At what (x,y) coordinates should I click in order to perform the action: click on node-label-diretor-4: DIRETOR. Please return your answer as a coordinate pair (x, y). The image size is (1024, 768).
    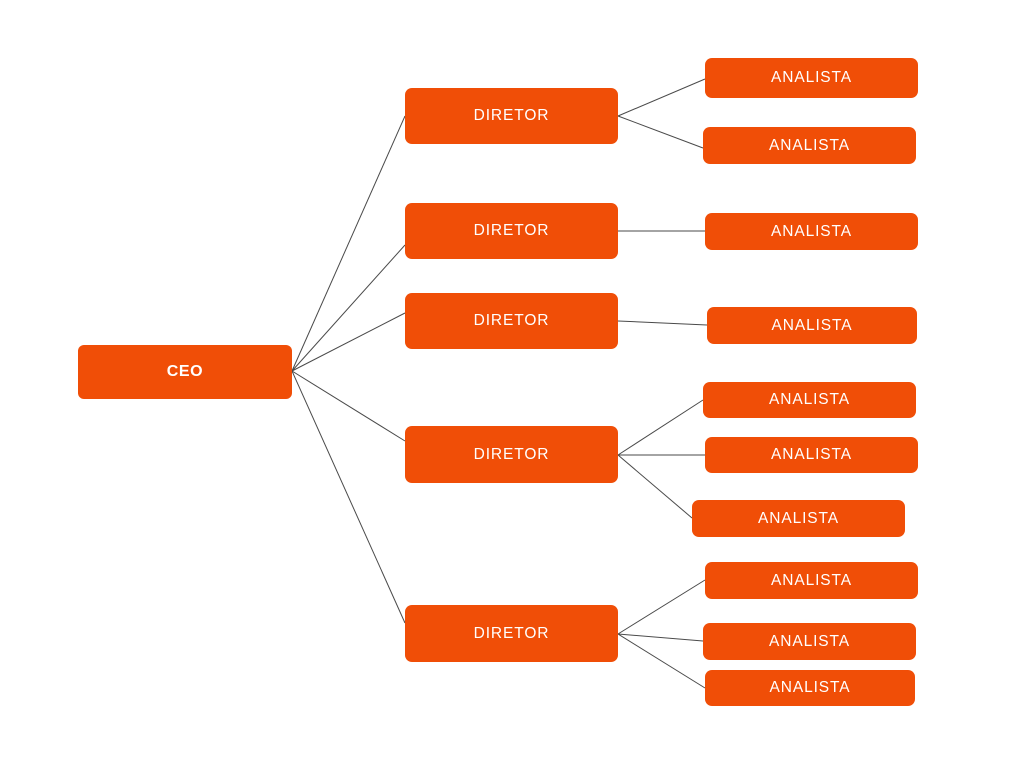
    Looking at the image, I should click on (511, 454).